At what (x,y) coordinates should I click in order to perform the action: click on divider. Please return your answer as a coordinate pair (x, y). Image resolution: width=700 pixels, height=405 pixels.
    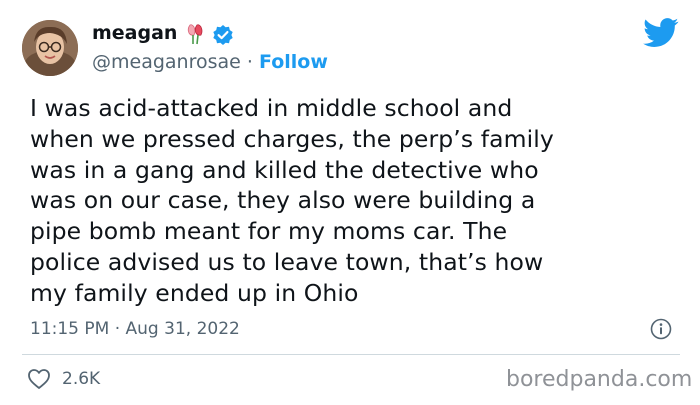
    Looking at the image, I should click on (351, 354).